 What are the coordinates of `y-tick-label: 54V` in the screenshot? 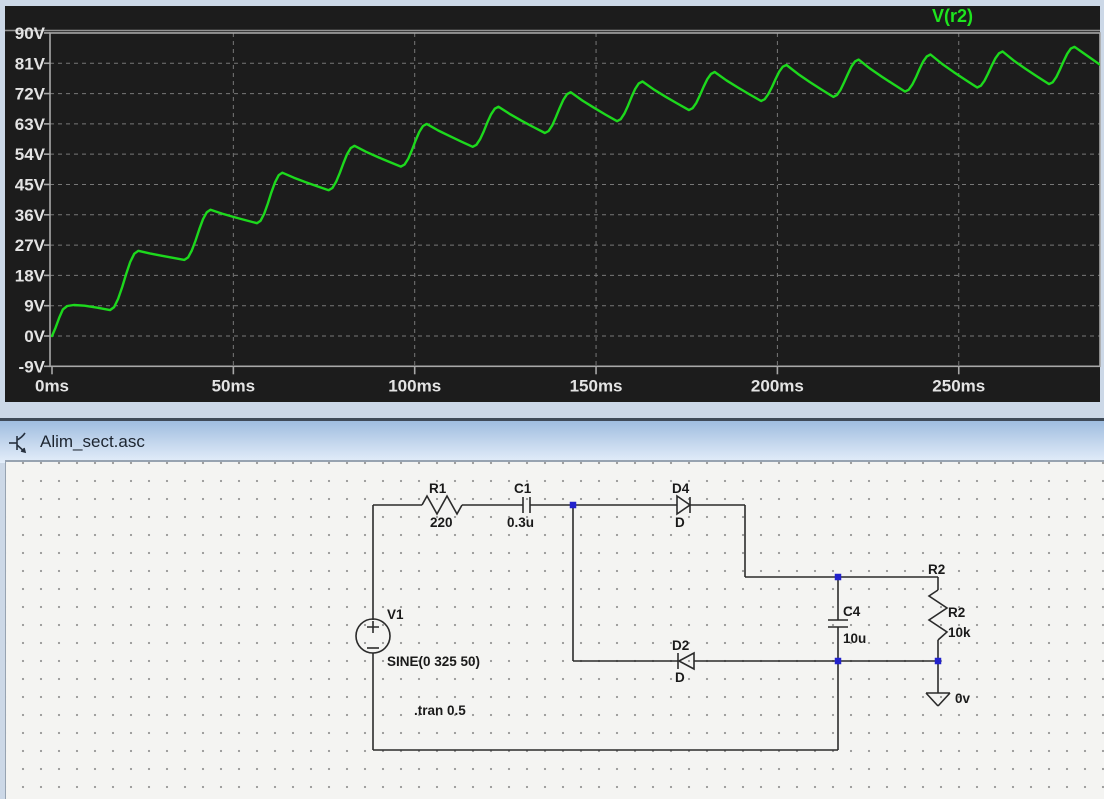 It's located at (30, 154).